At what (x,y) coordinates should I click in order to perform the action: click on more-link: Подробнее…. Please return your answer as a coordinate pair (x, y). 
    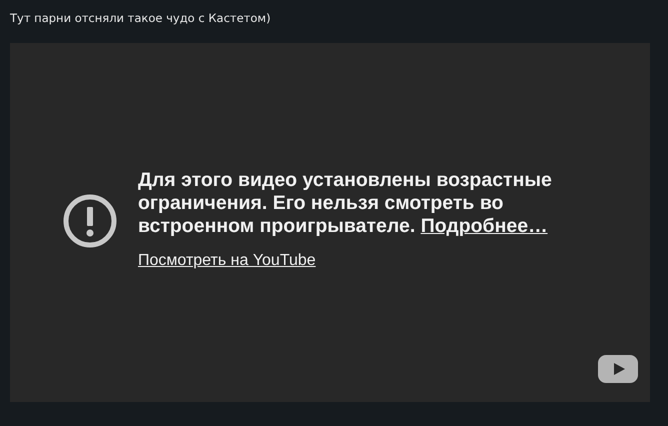
    Looking at the image, I should click on (484, 226).